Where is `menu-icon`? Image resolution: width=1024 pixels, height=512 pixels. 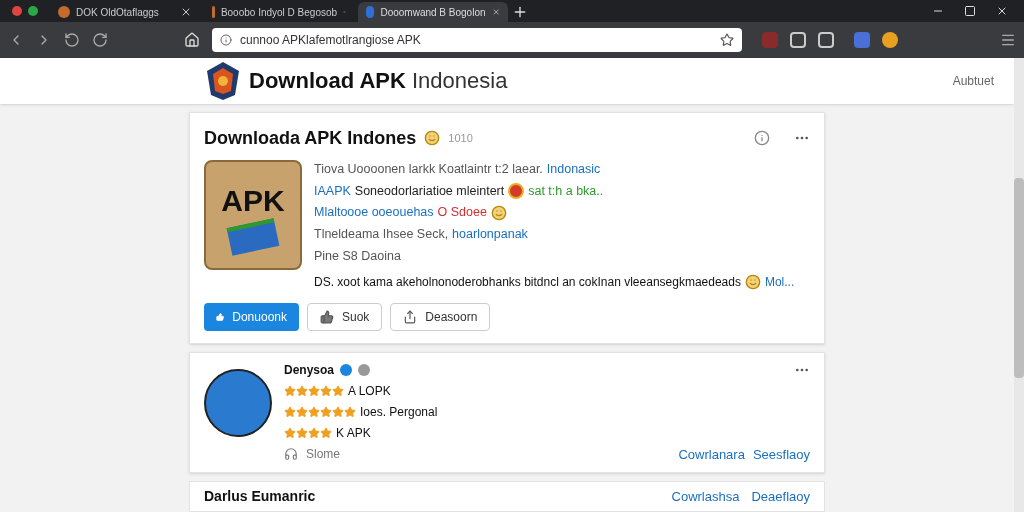 menu-icon is located at coordinates (1008, 40).